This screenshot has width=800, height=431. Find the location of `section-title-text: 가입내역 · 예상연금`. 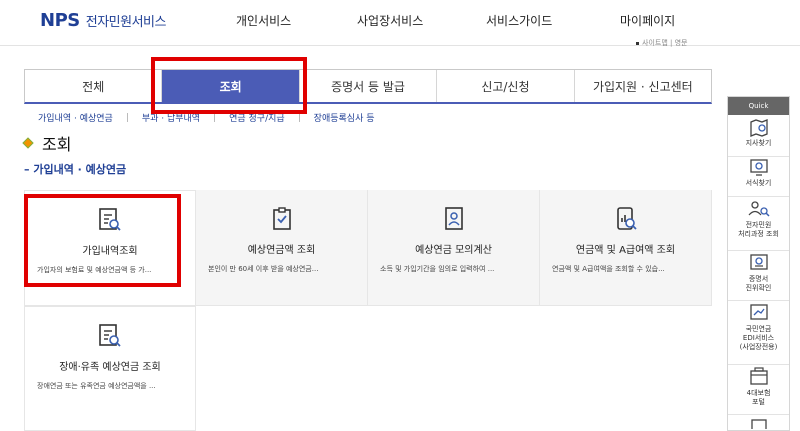

section-title-text: 가입내역 · 예상연금 is located at coordinates (80, 169).